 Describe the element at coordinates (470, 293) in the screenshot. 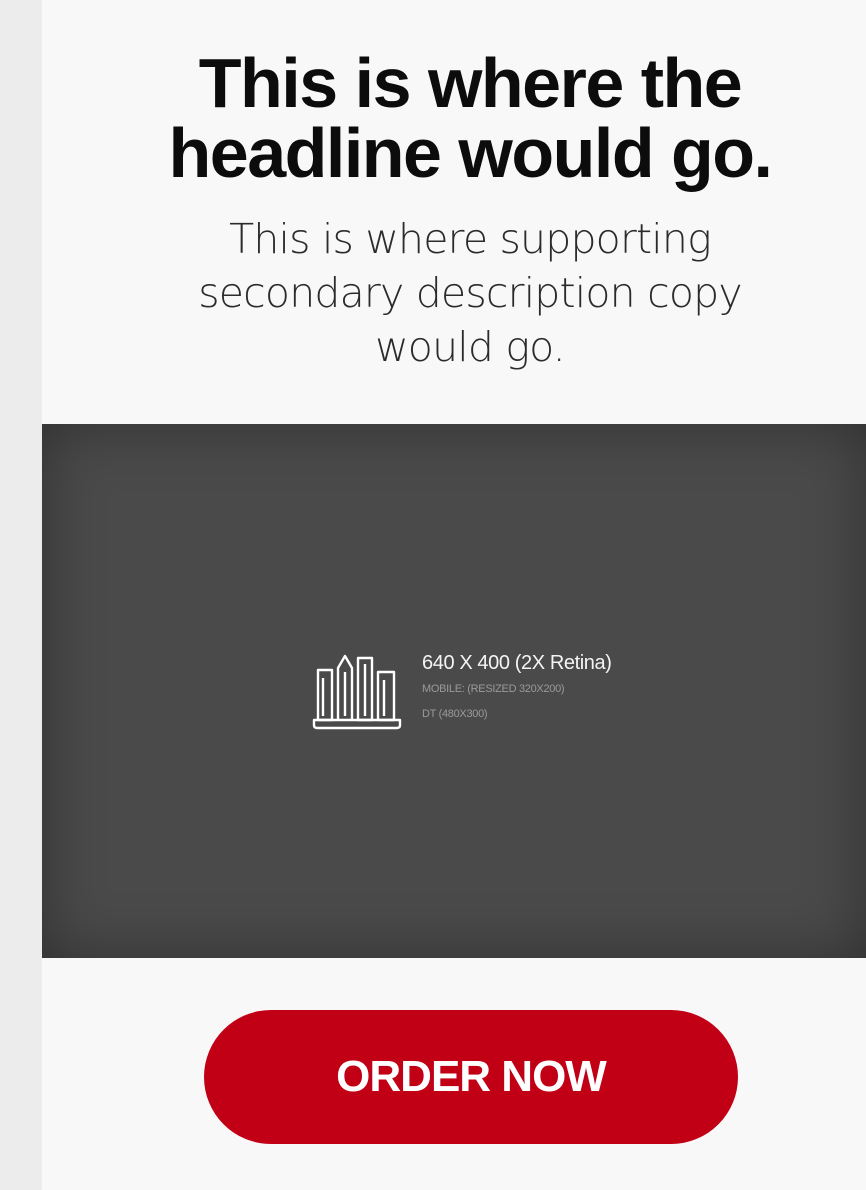

I see `supporting-copy-line-2: secondary description copy` at that location.